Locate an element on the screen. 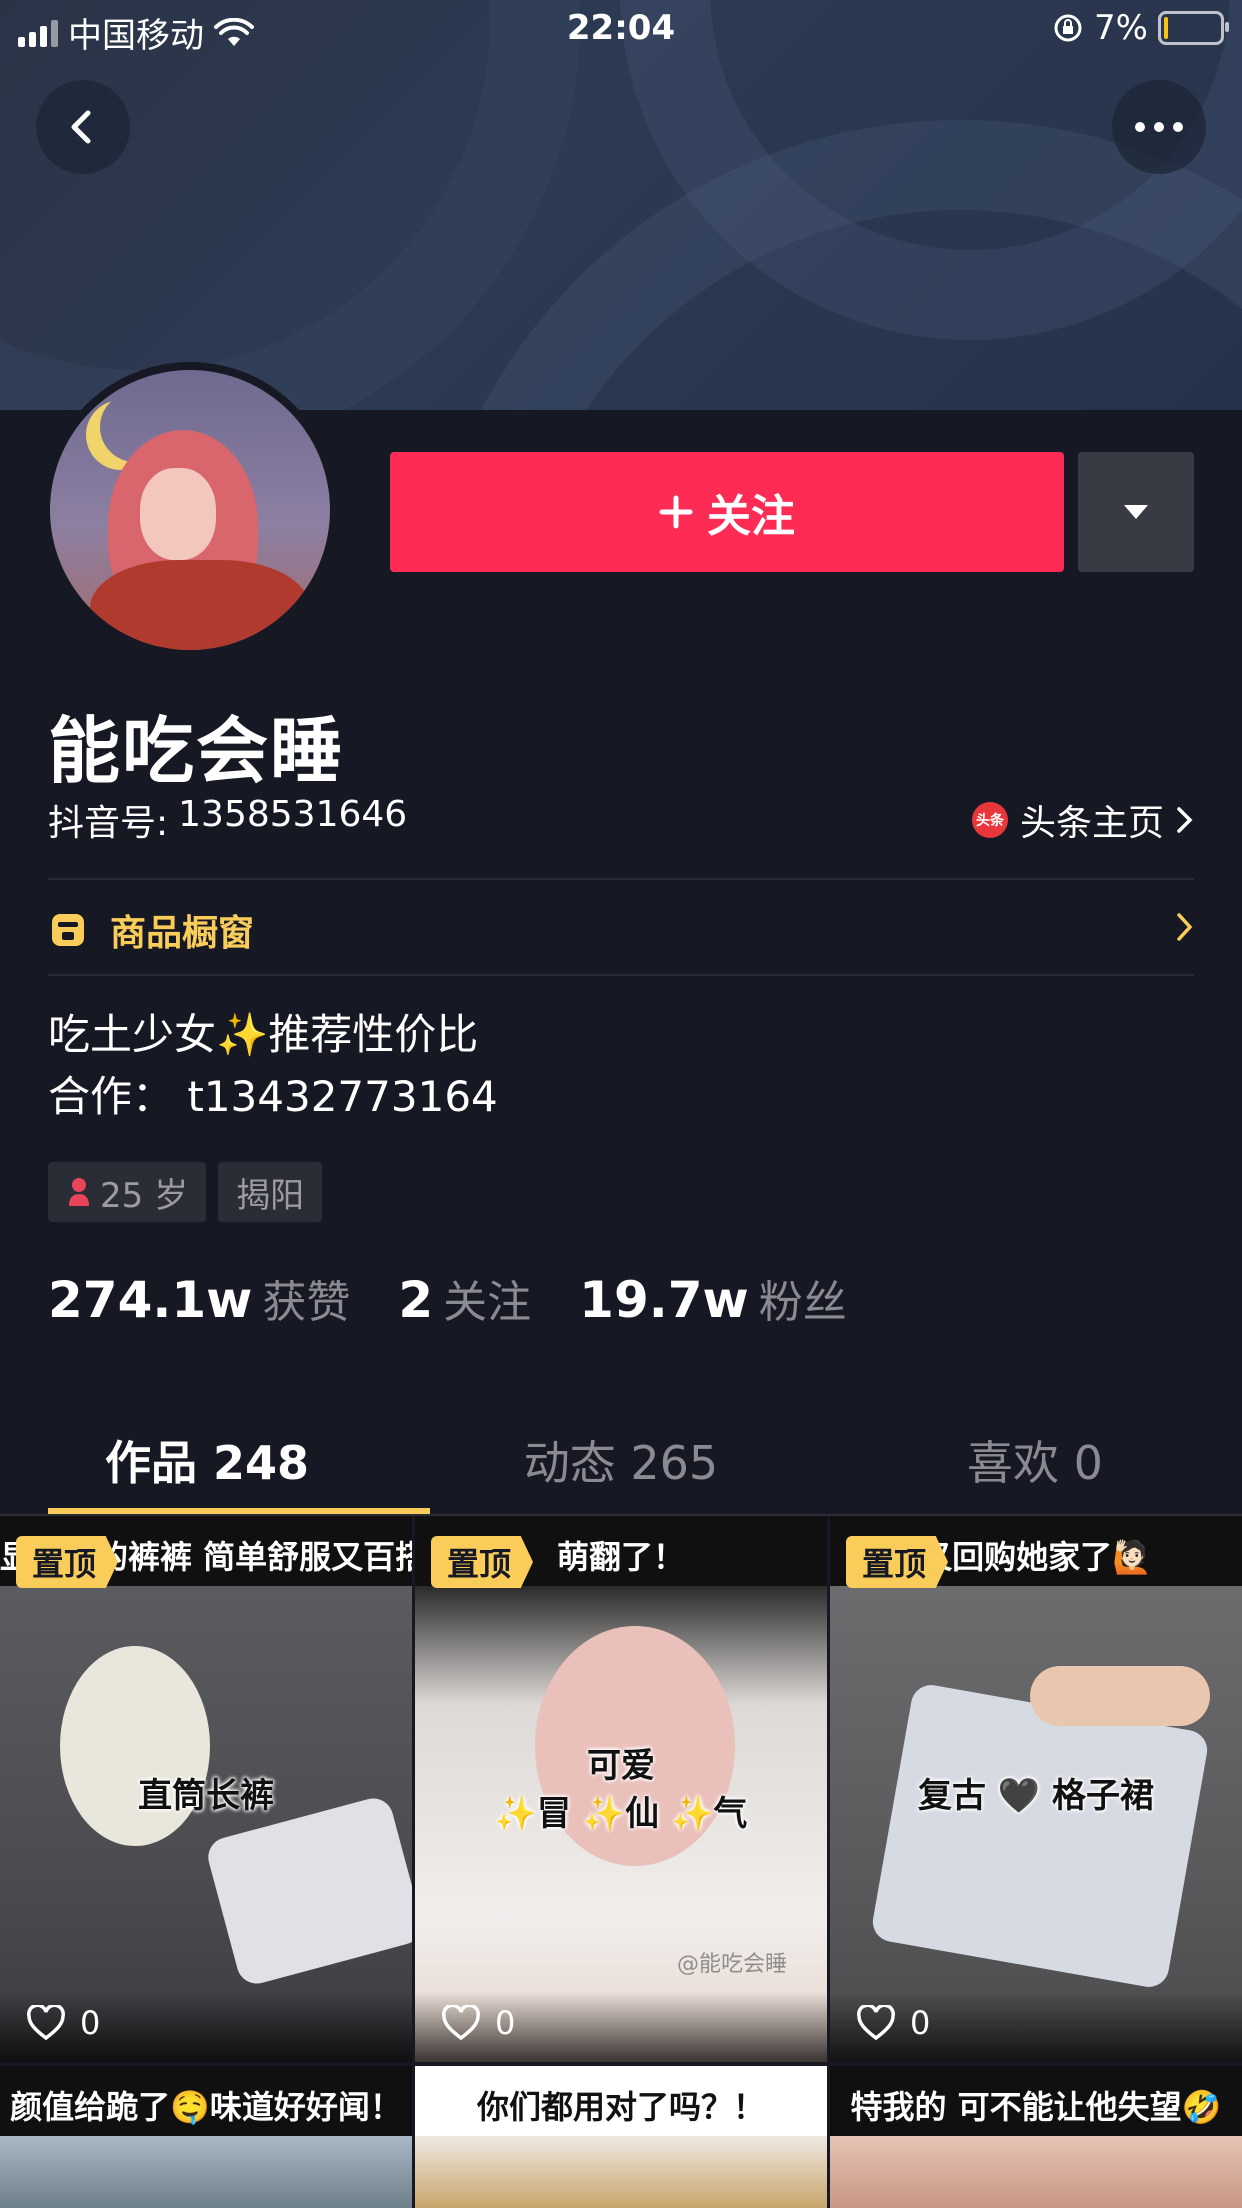  avatar-coat is located at coordinates (200, 605).